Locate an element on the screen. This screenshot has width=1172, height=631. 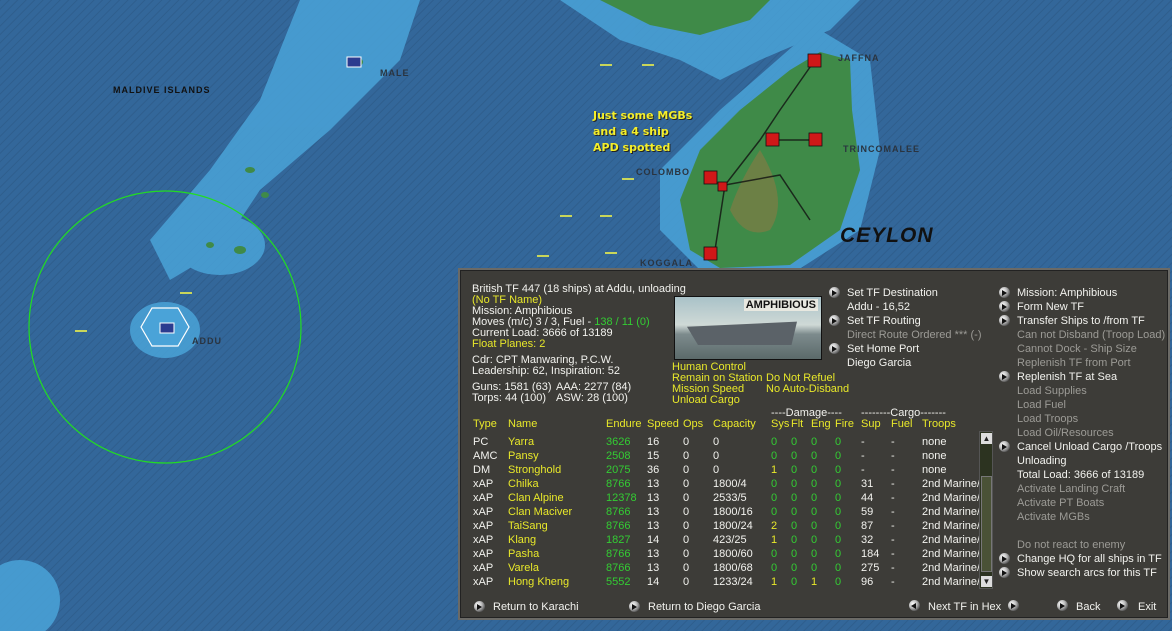
menu-item: Change HQ for all ships in TF is located at coordinates (1089, 559).